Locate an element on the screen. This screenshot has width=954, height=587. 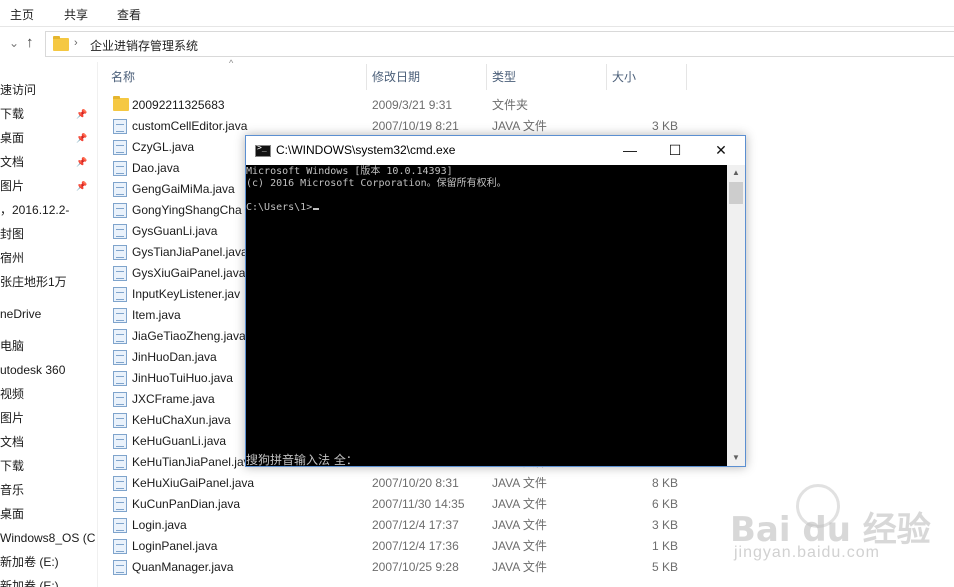
file-name: JinHuoDan.java is located at coordinates (174, 357).